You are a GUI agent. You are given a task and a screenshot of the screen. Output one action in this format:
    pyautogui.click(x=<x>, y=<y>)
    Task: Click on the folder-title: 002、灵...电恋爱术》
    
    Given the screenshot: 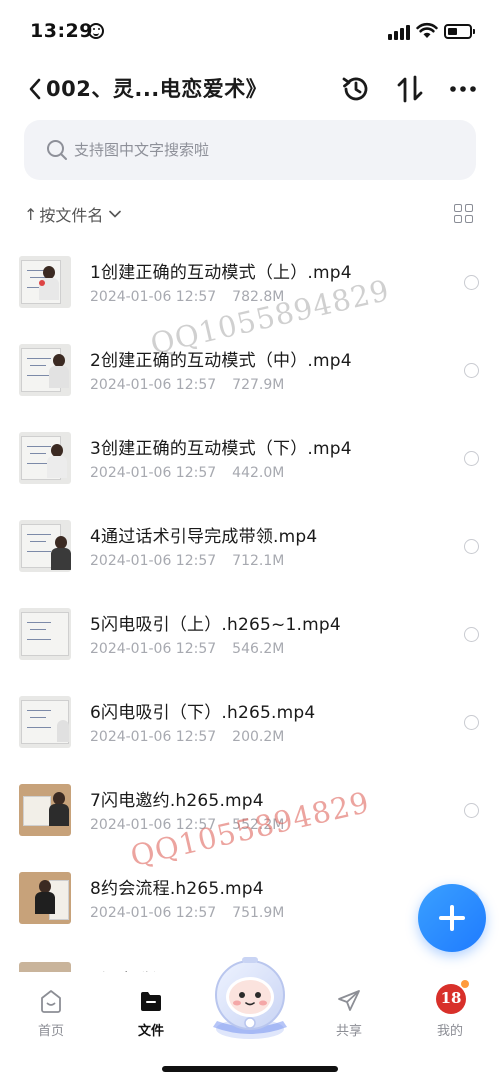 What is the action you would take?
    pyautogui.click(x=157, y=89)
    